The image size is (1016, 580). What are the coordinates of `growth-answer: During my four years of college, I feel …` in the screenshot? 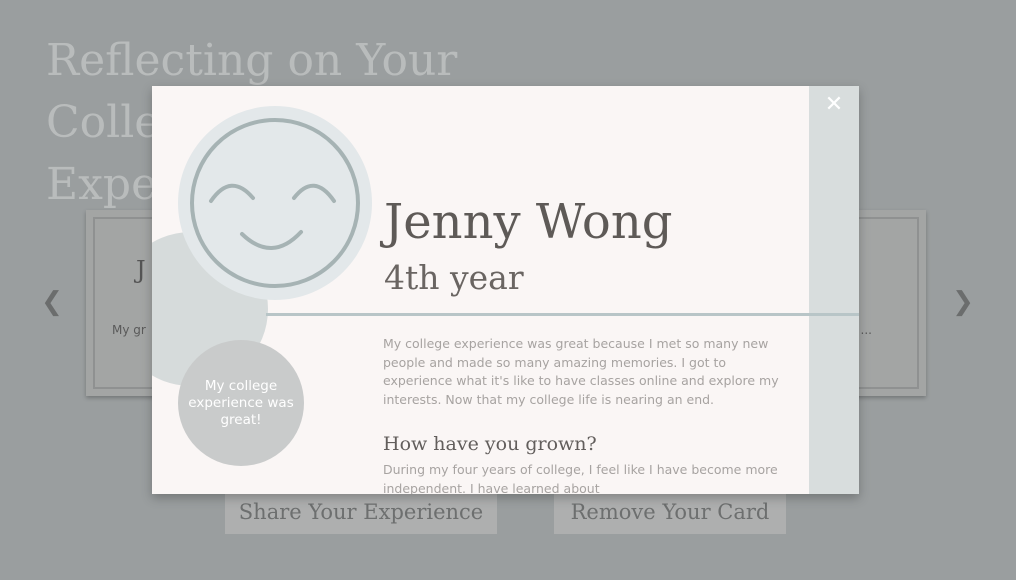 It's located at (580, 478).